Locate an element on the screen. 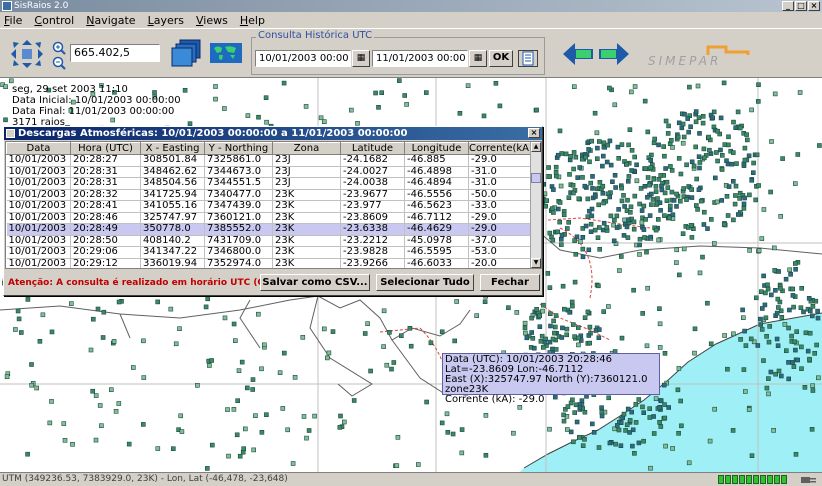 Image resolution: width=822 pixels, height=486 pixels. scroll-down-icon: ▼ is located at coordinates (536, 263).